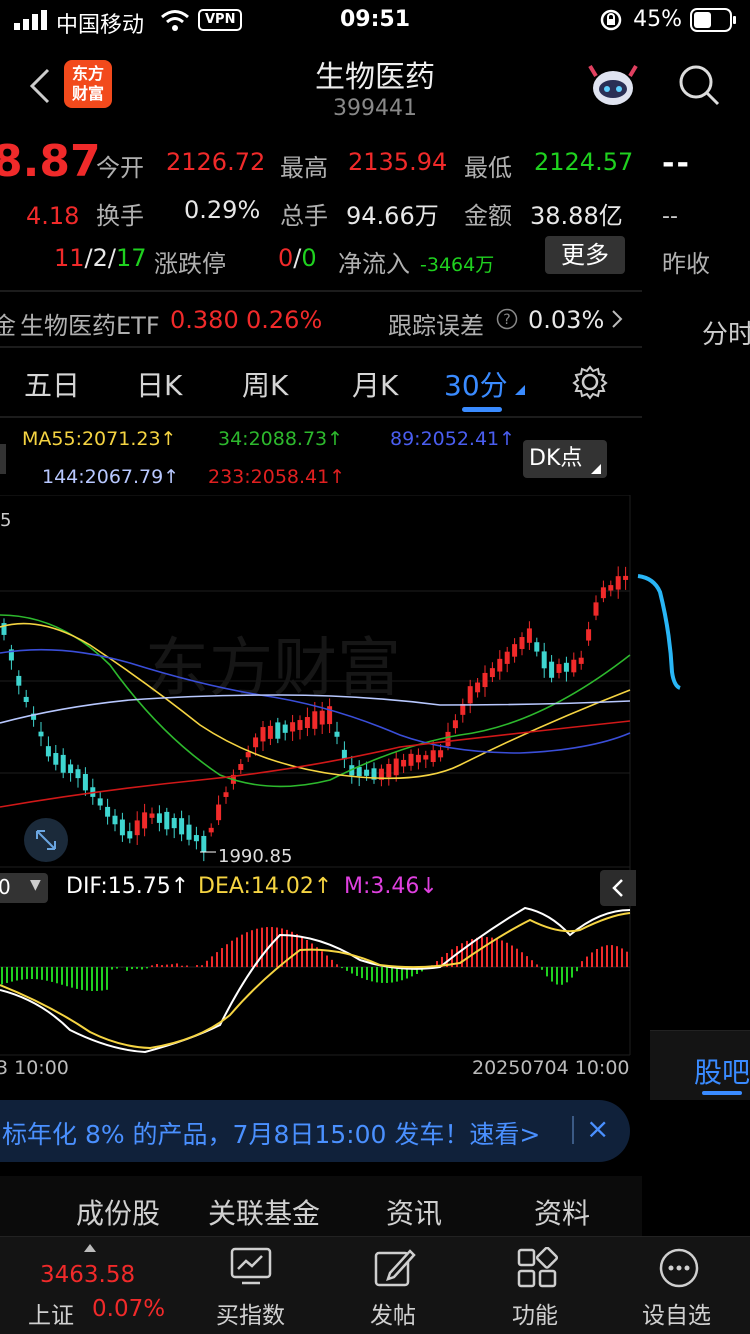  Describe the element at coordinates (265, 886) in the screenshot. I see `dea-legend: DEA:14.02↑` at that location.